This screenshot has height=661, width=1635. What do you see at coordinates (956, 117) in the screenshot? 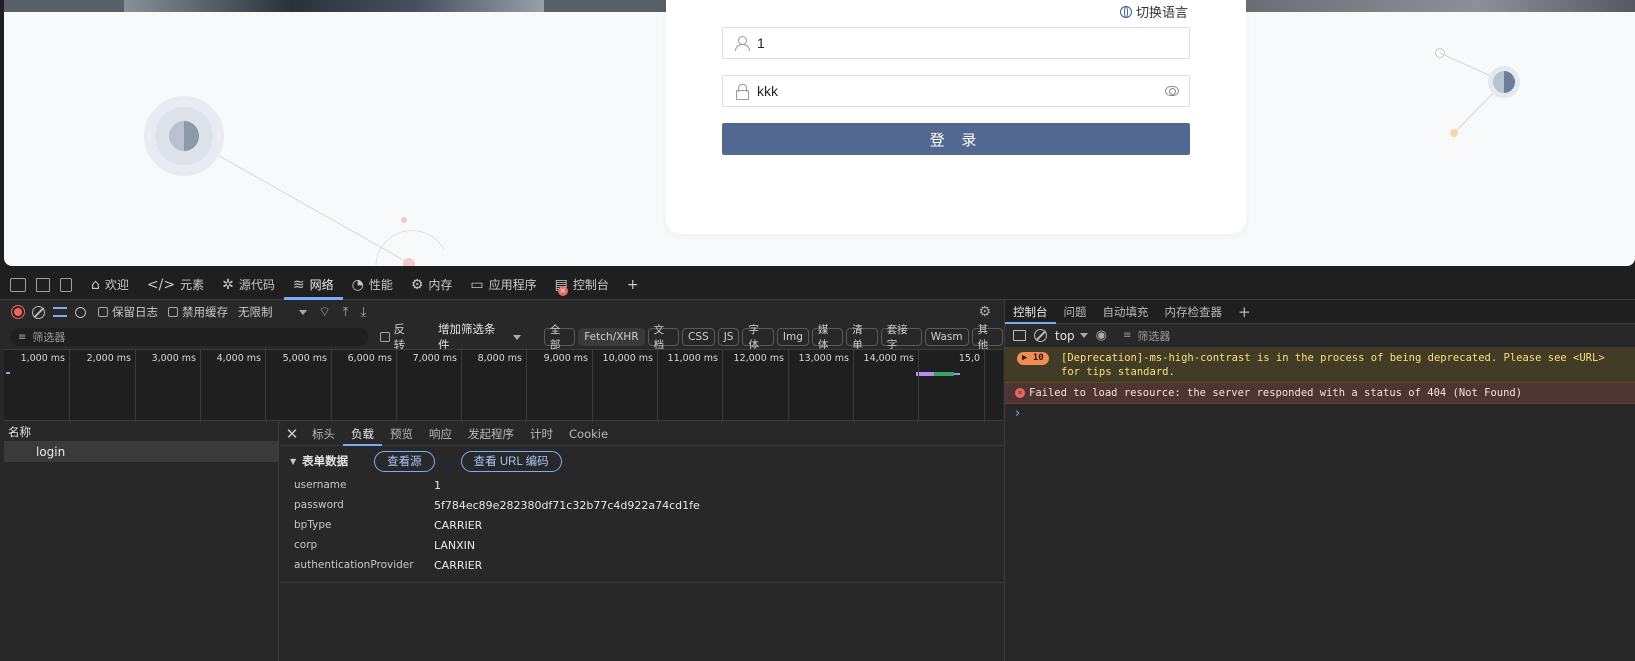
I see `login-card: 切换语言 登 录` at bounding box center [956, 117].